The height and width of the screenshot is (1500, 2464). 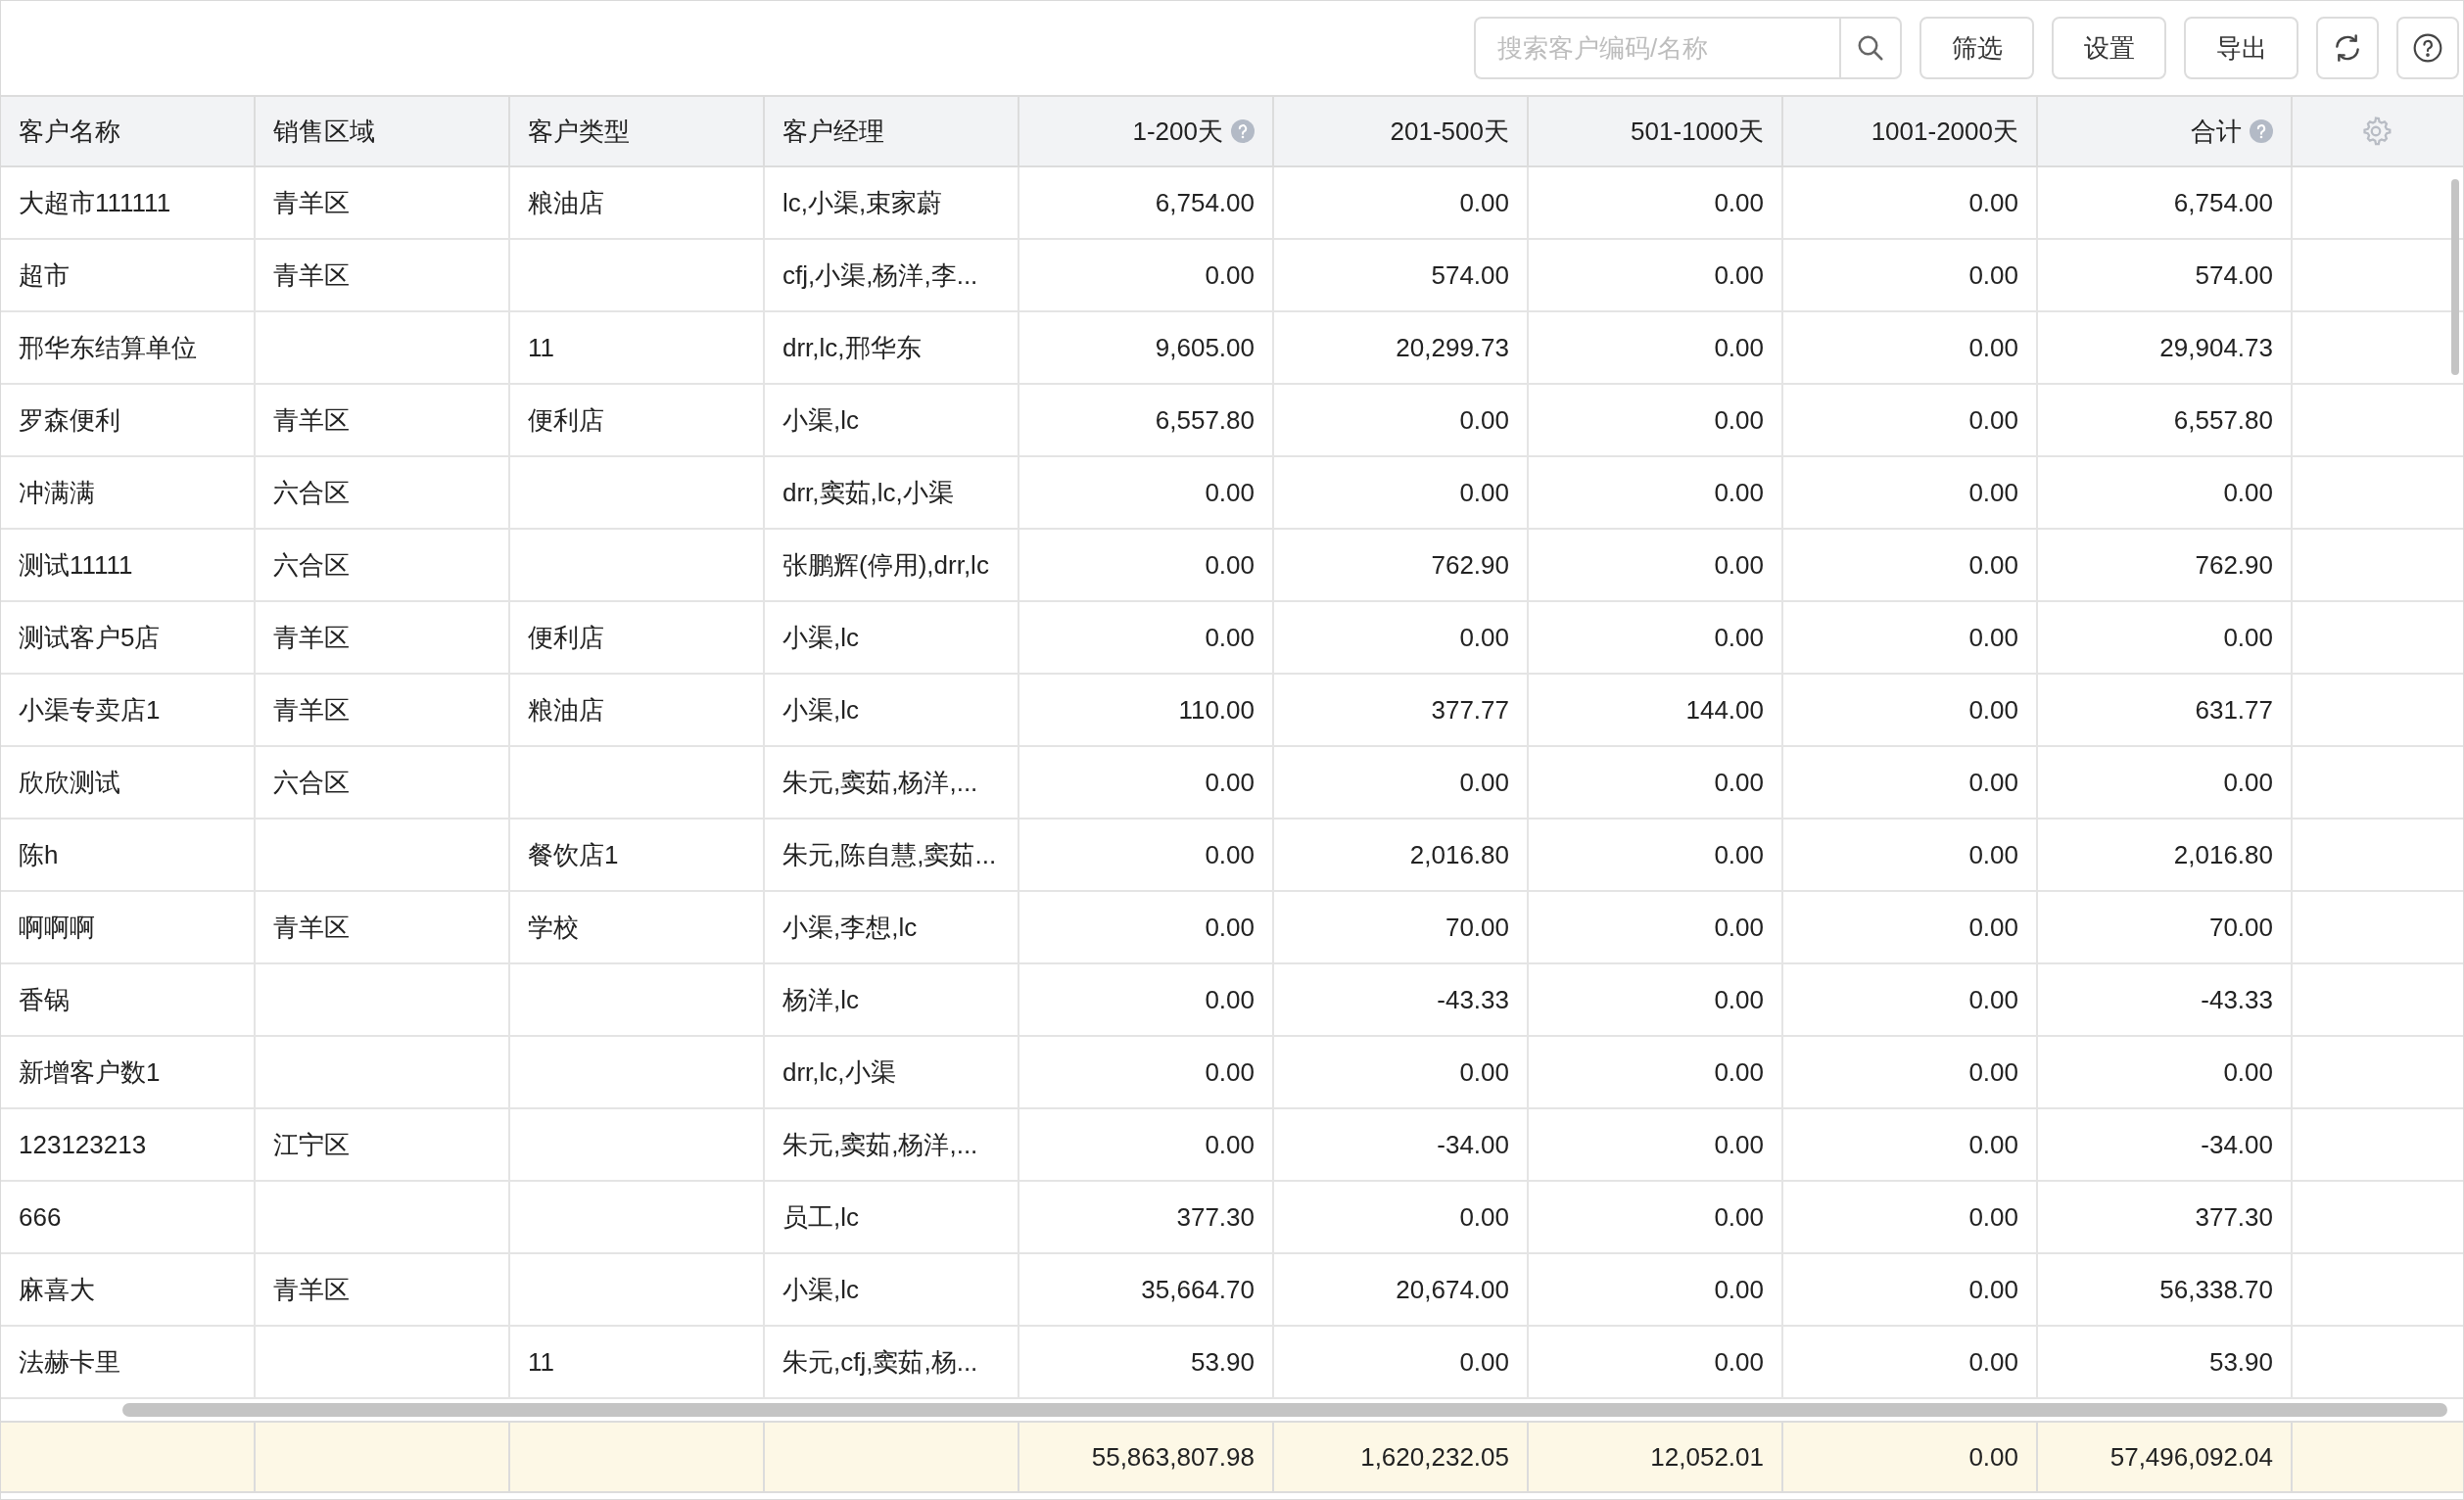 I want to click on toolbar-button: 导出, so click(x=2241, y=48).